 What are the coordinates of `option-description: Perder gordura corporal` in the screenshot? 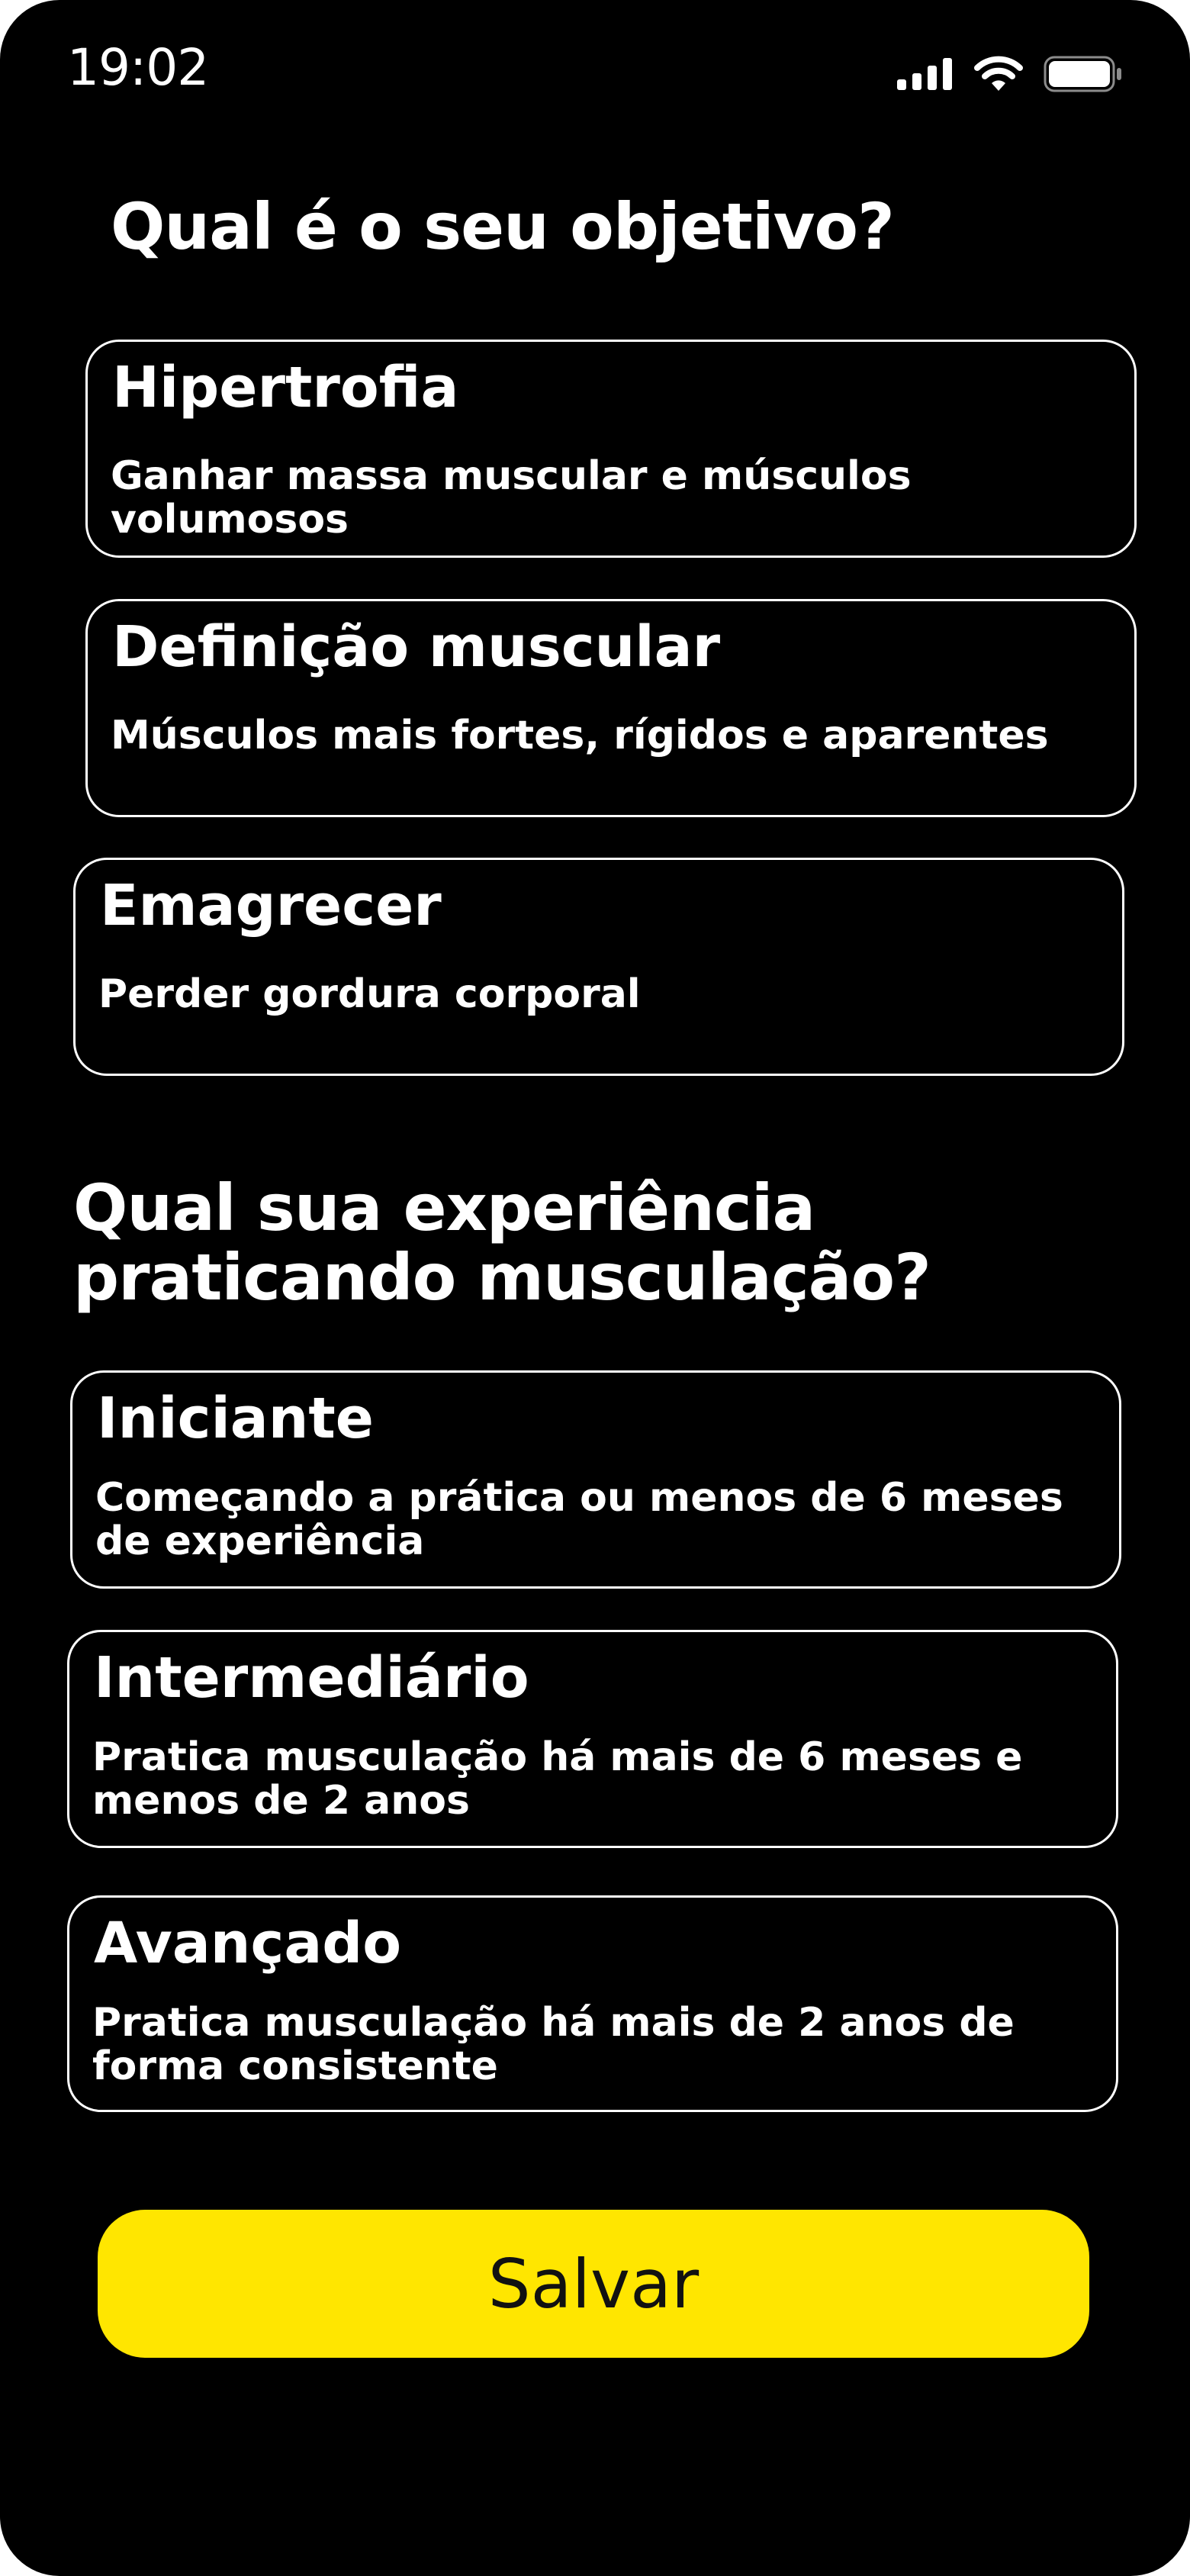 It's located at (369, 994).